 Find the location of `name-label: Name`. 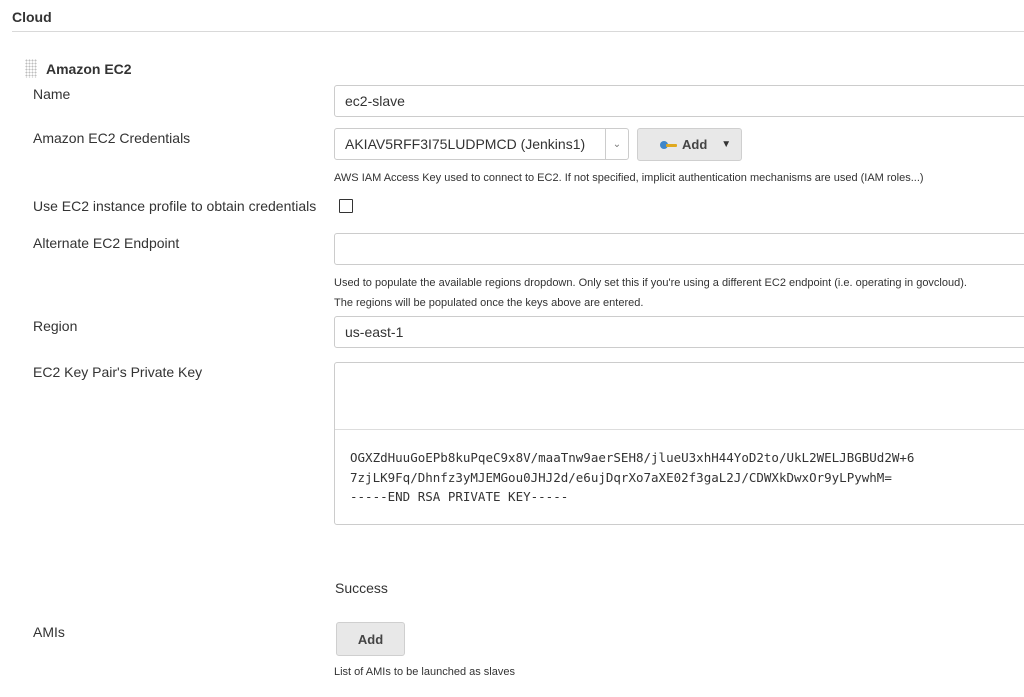

name-label: Name is located at coordinates (52, 94).